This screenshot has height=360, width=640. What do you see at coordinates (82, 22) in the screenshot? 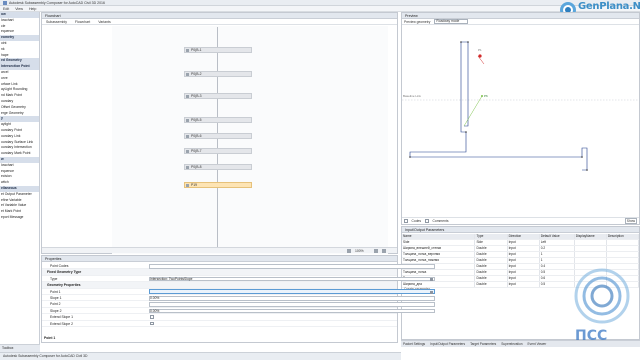
I see `tab-flowchart: Flowchart` at bounding box center [82, 22].